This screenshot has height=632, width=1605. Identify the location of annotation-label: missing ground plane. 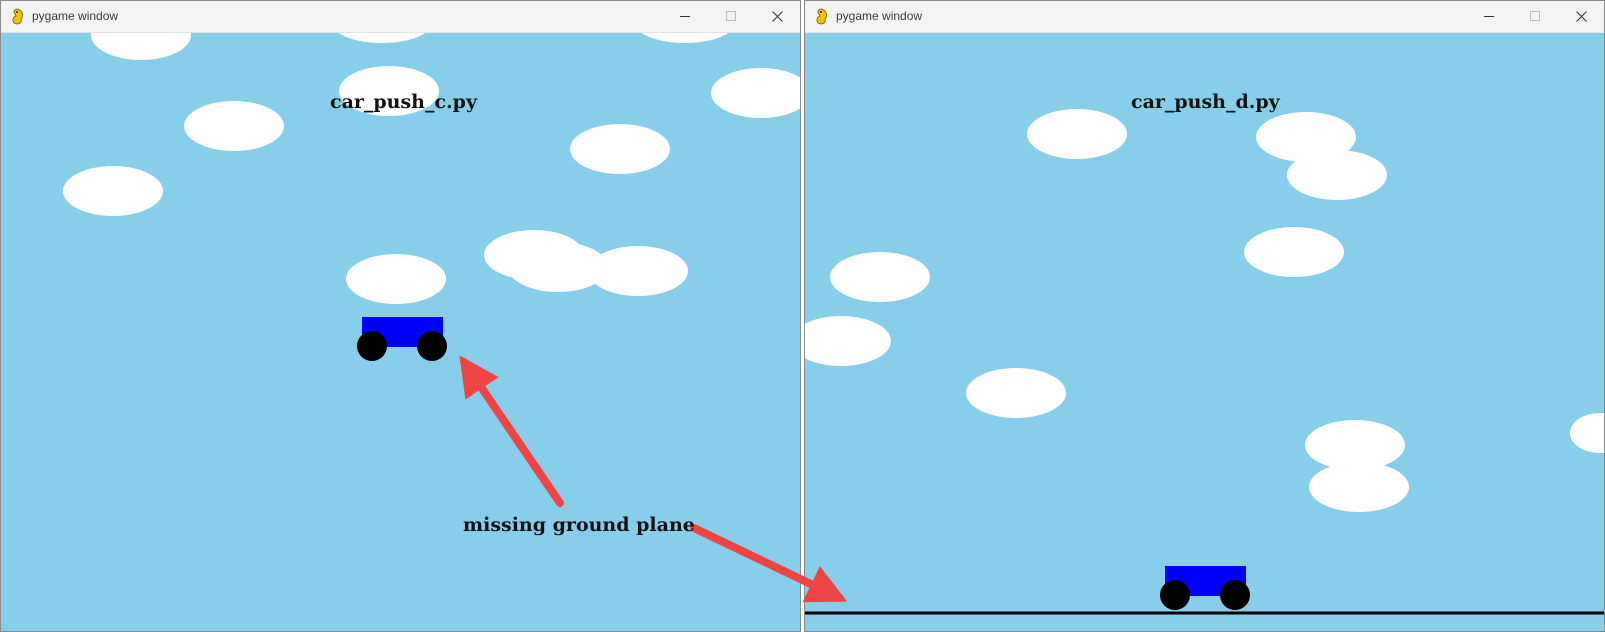
(579, 525).